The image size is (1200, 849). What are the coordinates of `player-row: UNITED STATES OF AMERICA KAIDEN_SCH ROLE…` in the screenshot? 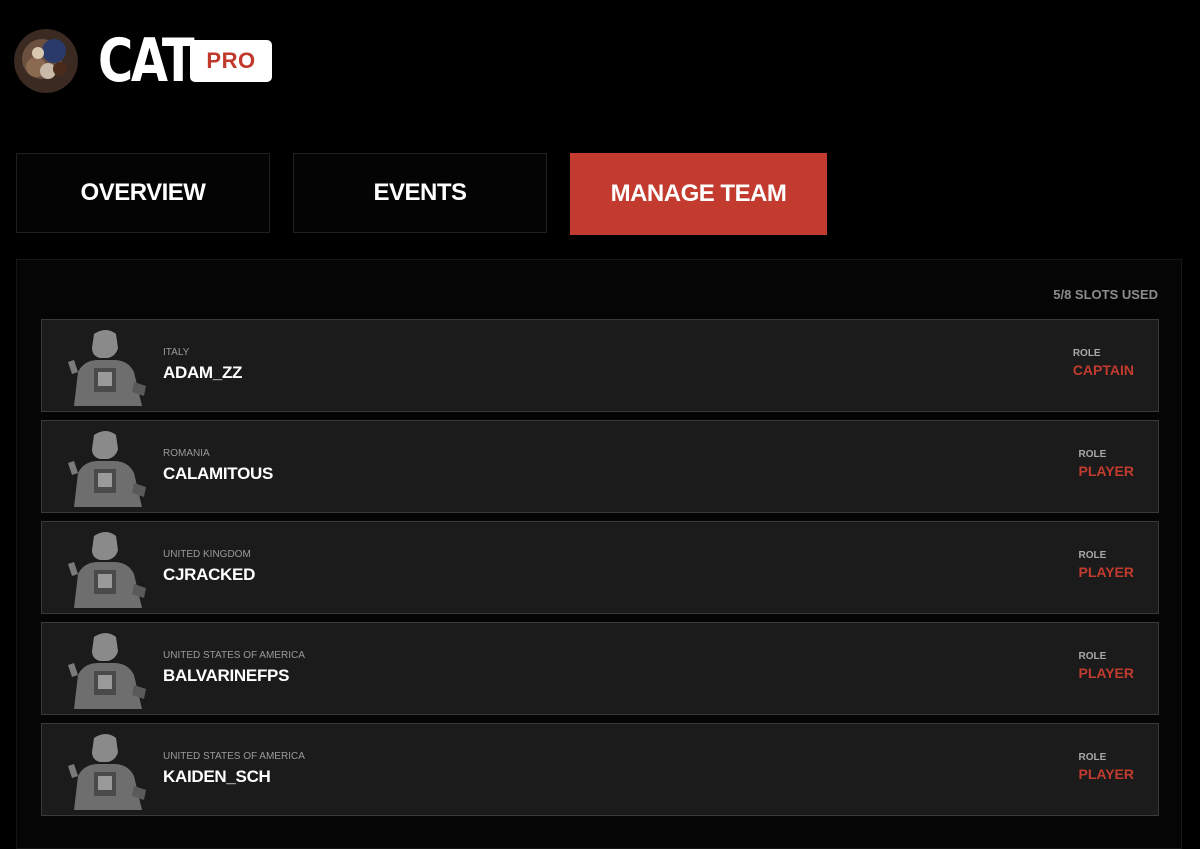 It's located at (600, 769).